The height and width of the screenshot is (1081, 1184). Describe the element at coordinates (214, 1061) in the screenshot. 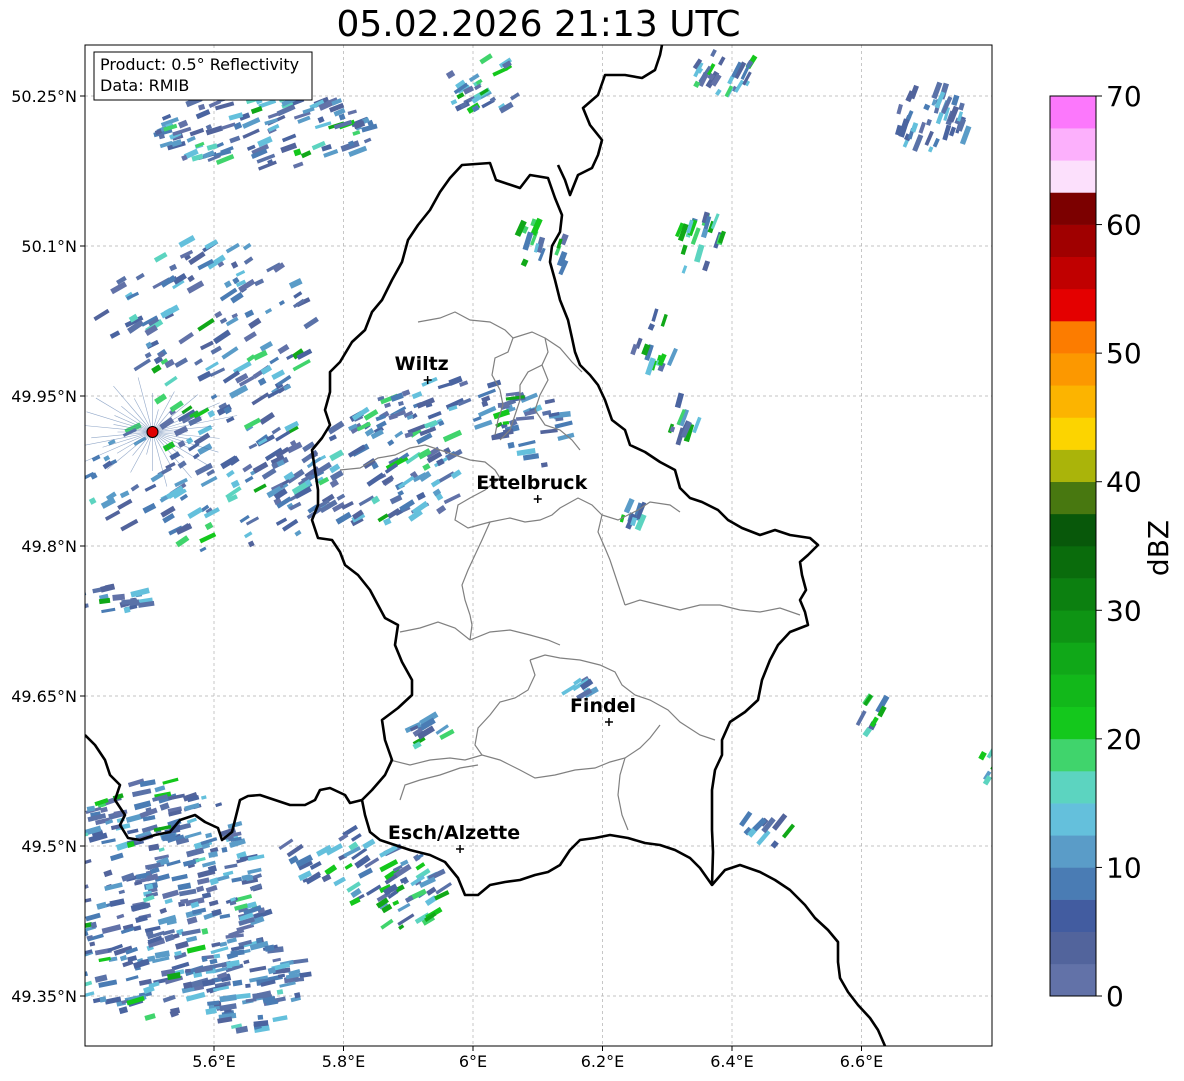

I see `lon-tick-label: 5.6°E` at that location.